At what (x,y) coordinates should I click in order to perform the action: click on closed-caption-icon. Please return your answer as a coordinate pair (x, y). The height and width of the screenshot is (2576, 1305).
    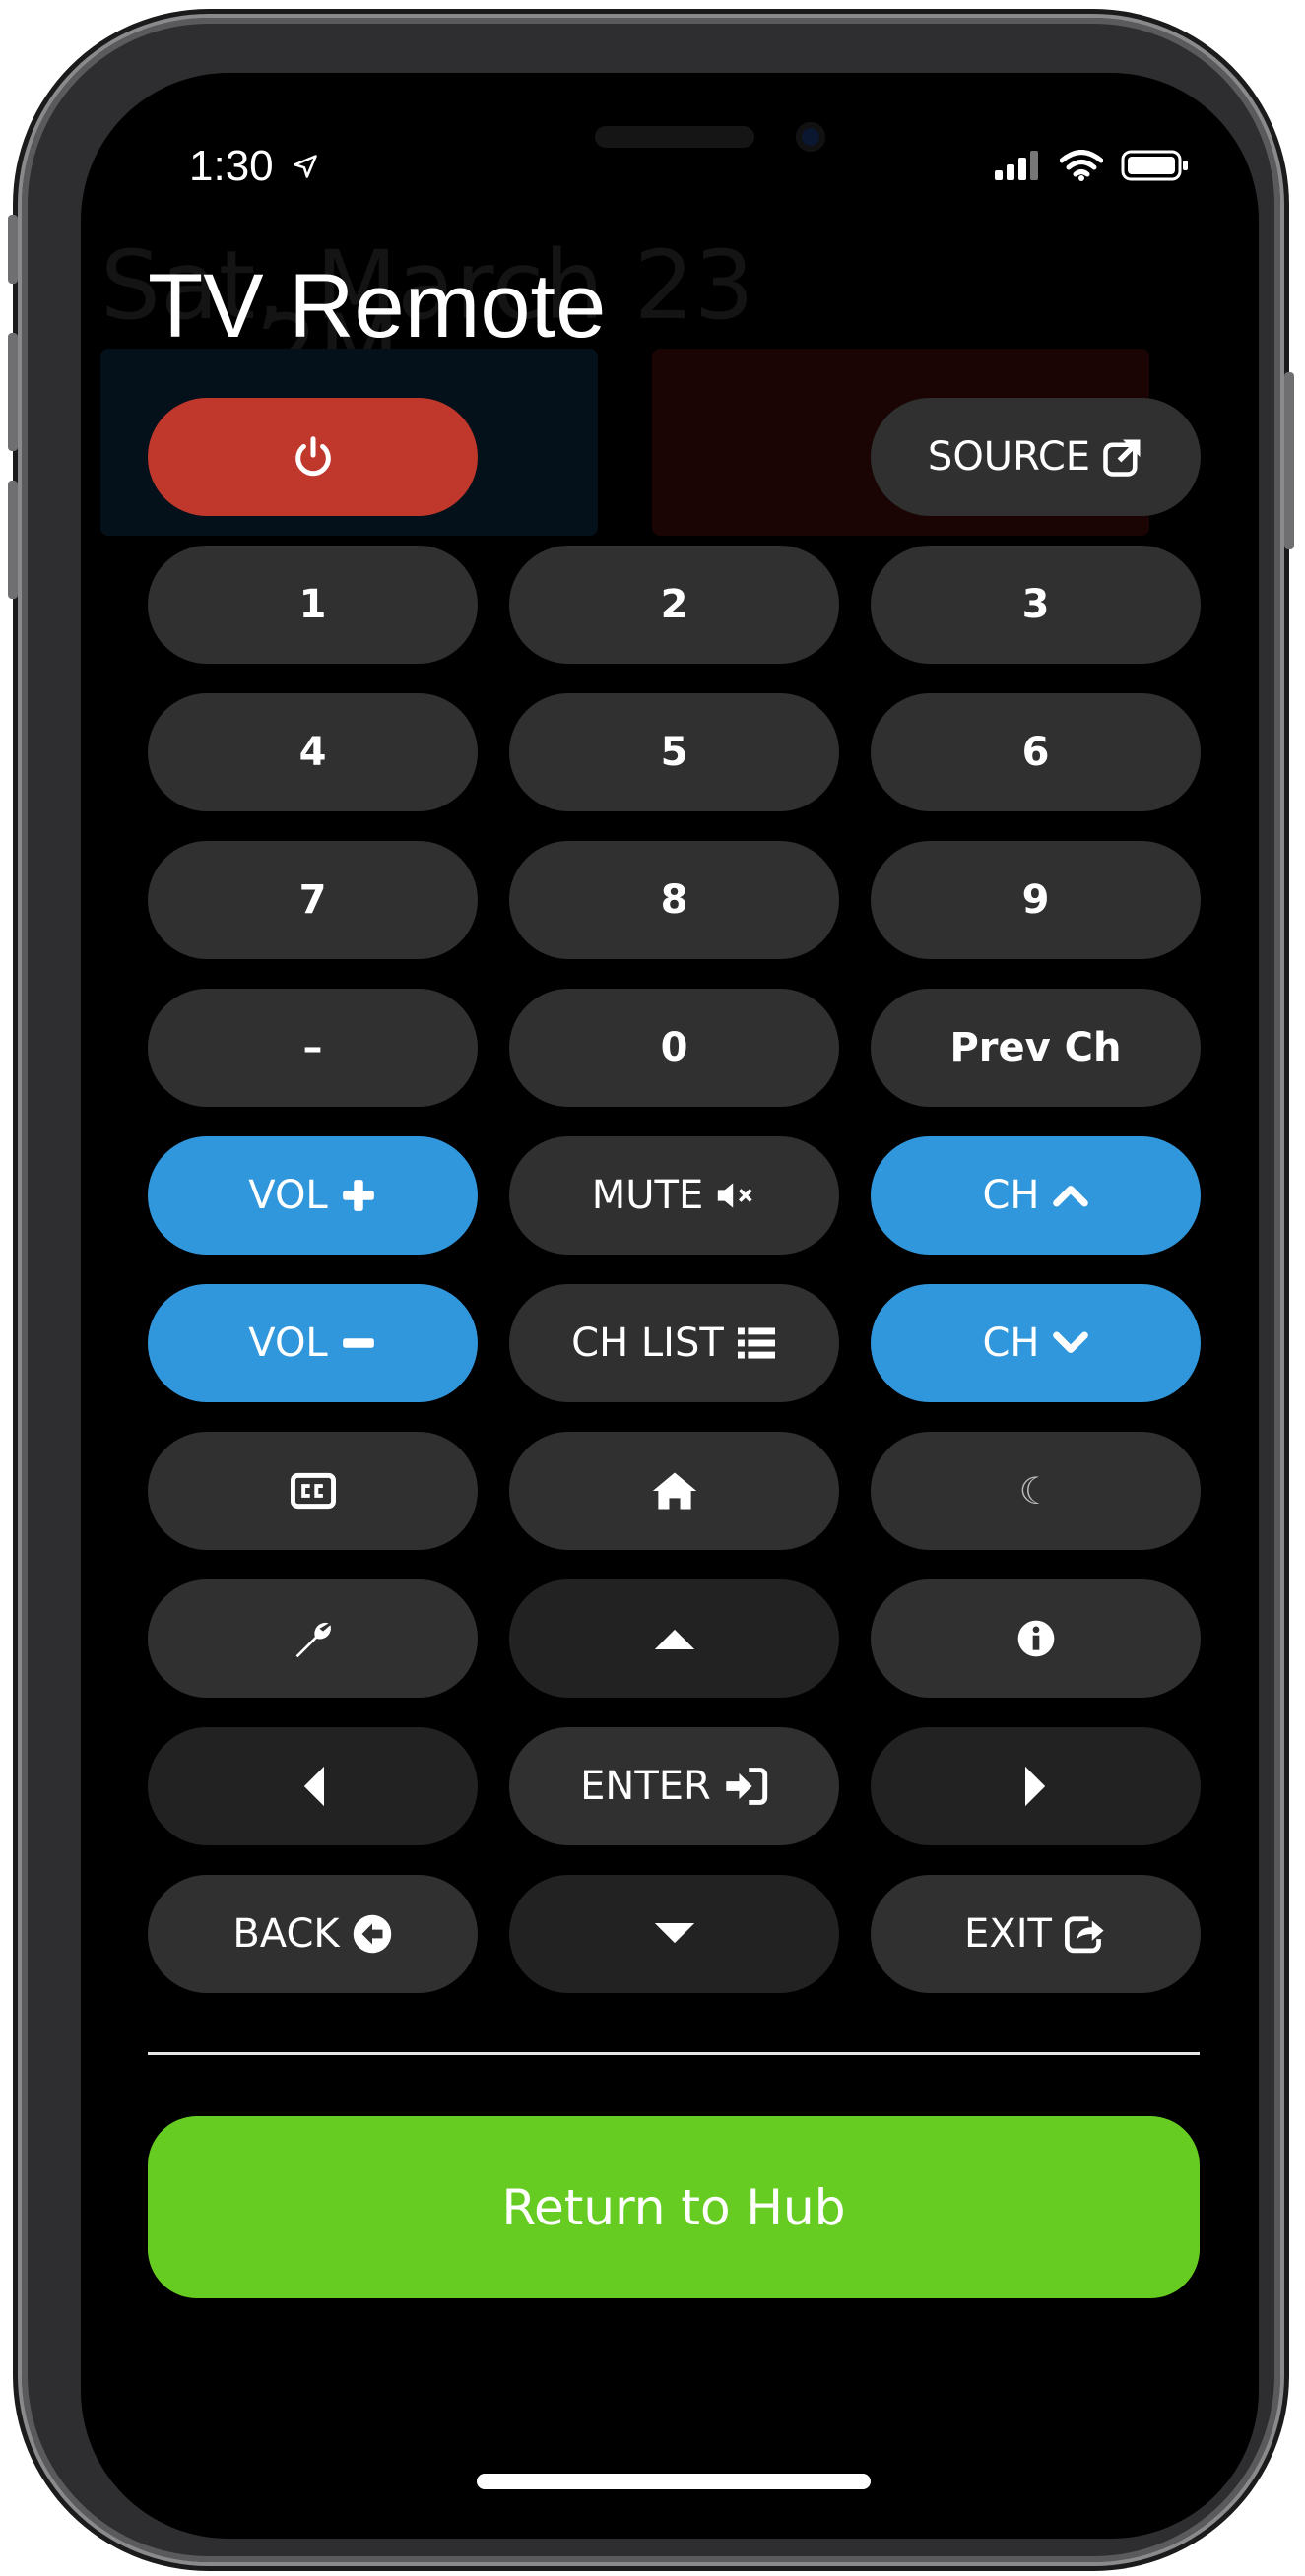
    Looking at the image, I should click on (313, 1491).